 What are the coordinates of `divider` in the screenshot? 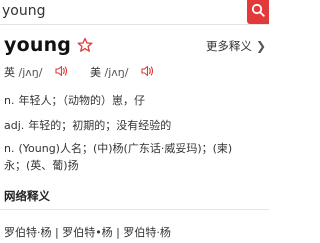 It's located at (134, 209).